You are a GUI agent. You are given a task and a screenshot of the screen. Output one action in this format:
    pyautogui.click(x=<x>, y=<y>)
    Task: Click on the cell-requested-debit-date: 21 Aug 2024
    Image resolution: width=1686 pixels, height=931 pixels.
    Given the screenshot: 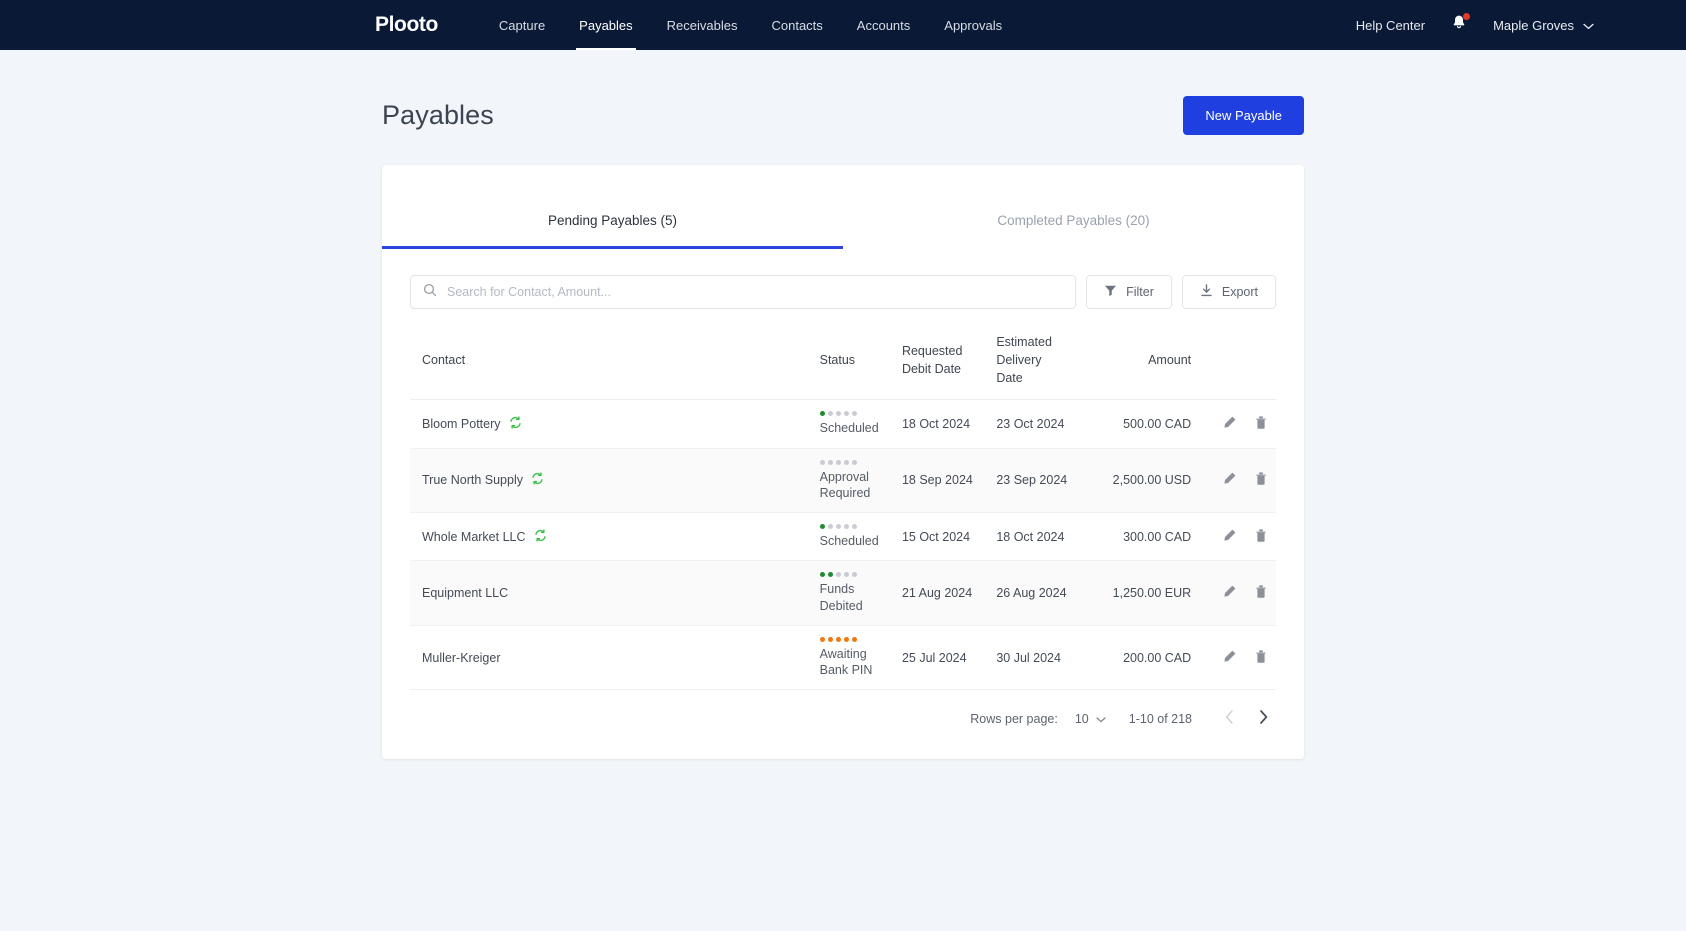 What is the action you would take?
    pyautogui.click(x=937, y=593)
    